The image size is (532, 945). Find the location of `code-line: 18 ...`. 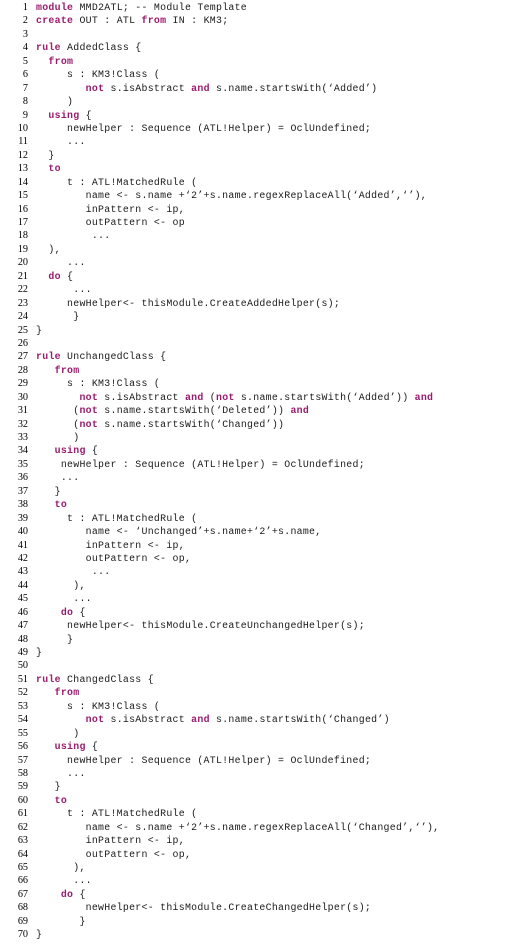

code-line: 18 ... is located at coordinates (266, 235).